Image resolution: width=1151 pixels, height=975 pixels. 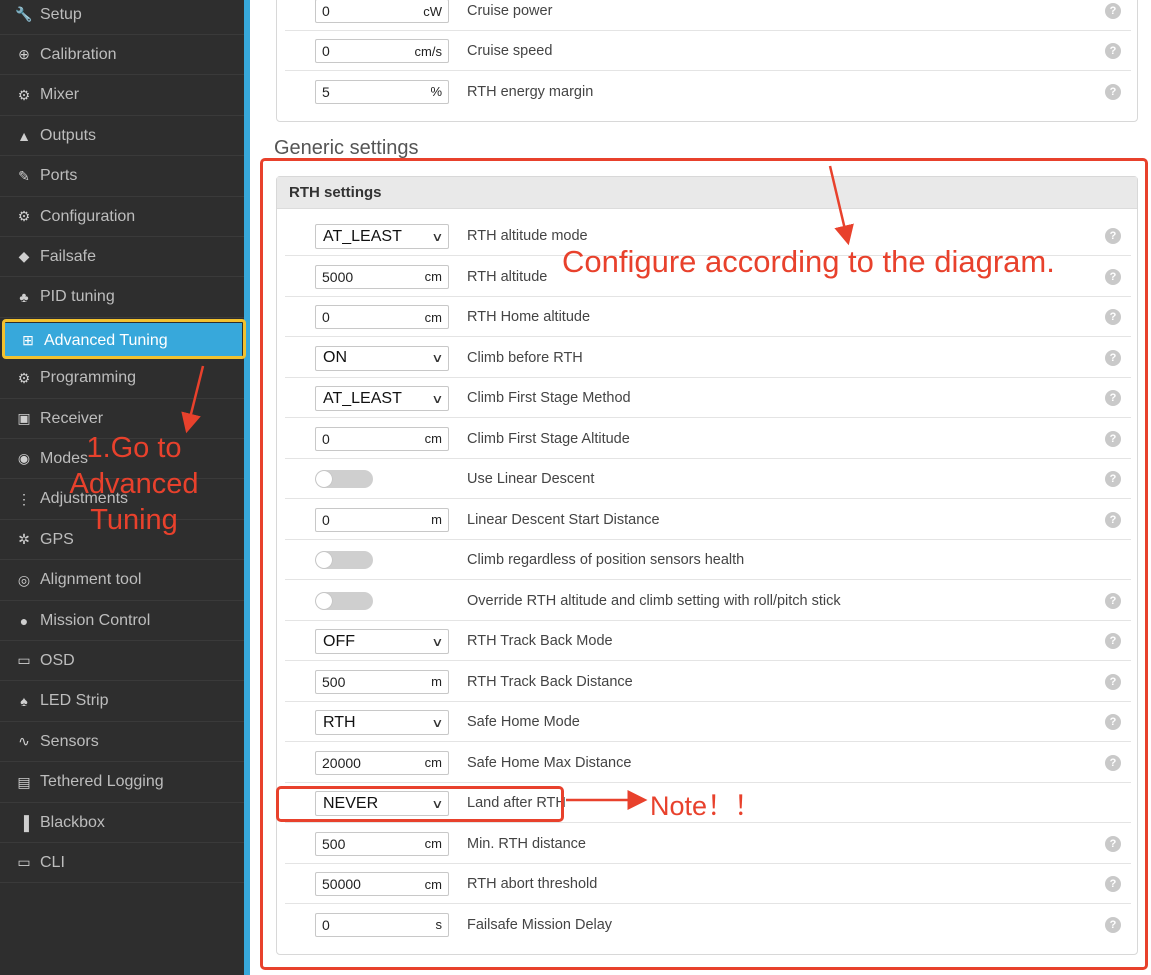 I want to click on step1-arrow, so click(x=193, y=399).